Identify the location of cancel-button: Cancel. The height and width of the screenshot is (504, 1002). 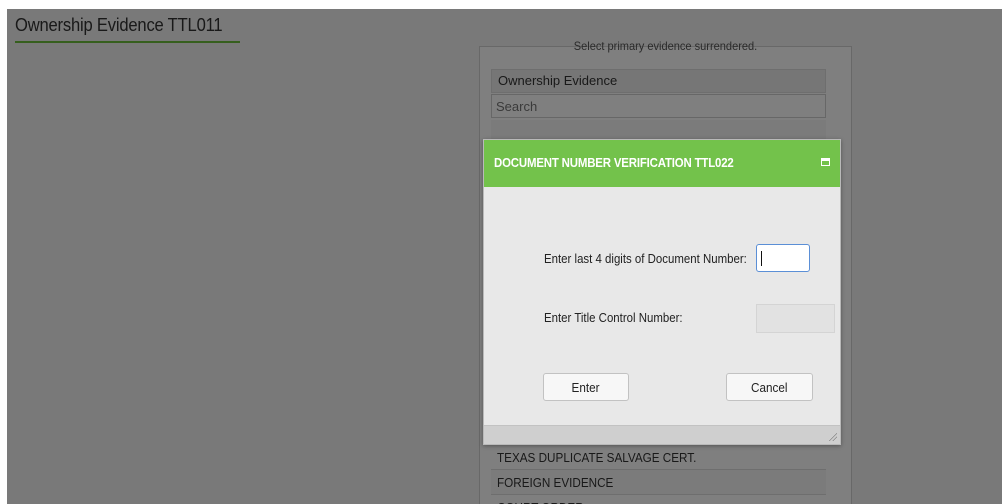
(769, 387).